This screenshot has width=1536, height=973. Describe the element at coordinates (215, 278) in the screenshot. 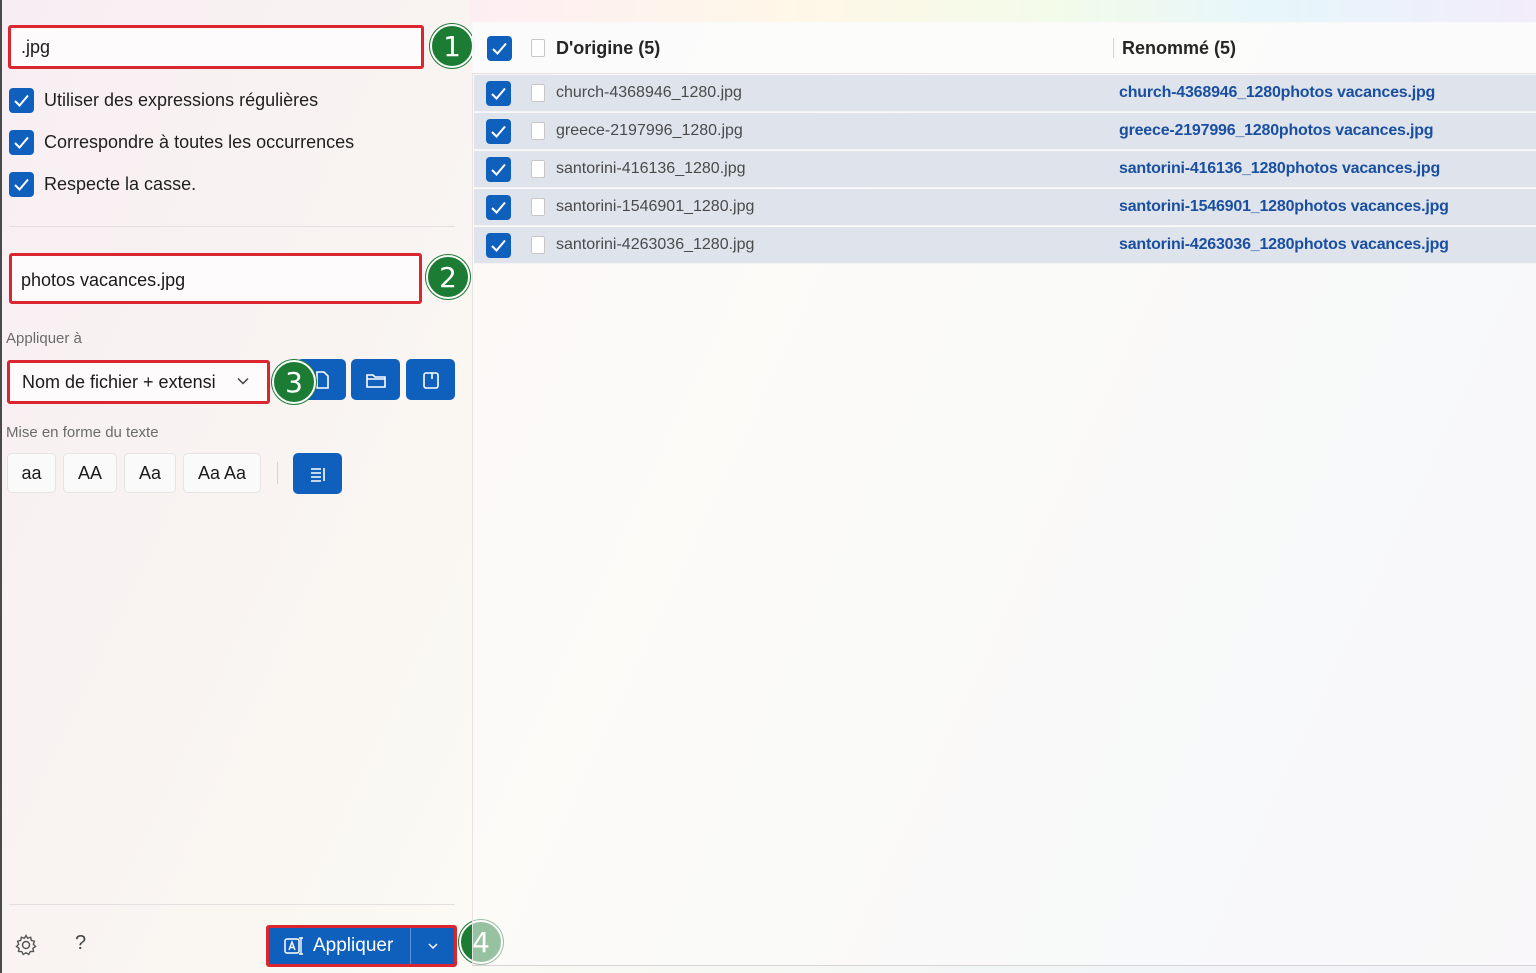

I see `replace-input: photos vacances.jpg` at that location.